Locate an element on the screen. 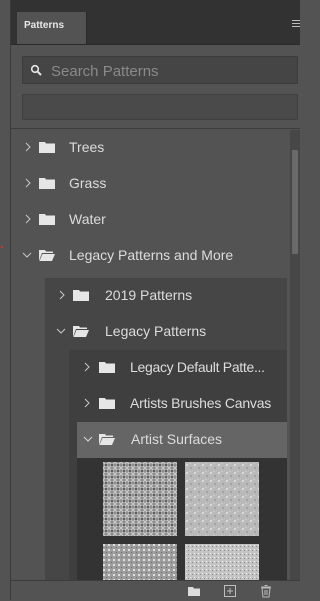  scrollbar is located at coordinates (295, 355).